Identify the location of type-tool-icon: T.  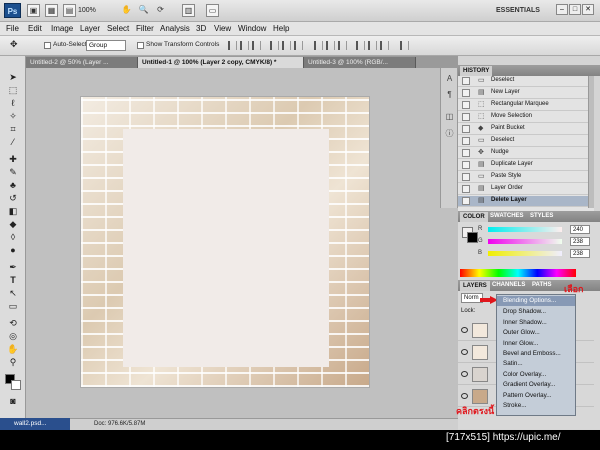
(13, 280).